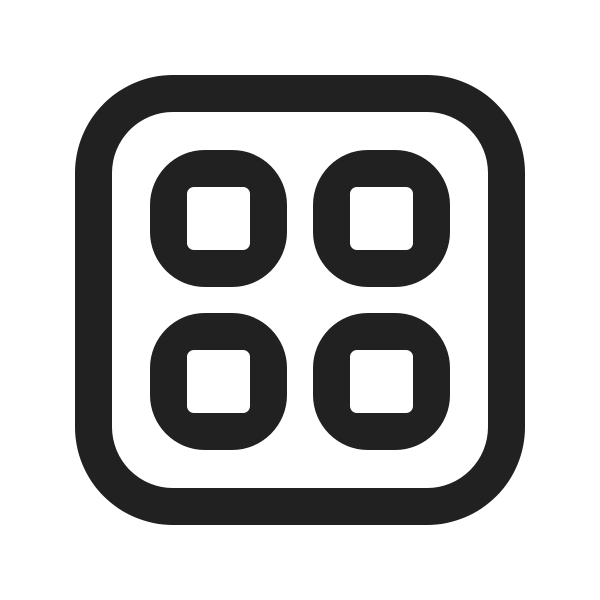 This screenshot has width=600, height=600. Describe the element at coordinates (381, 381) in the screenshot. I see `tile-bottom-right-icon` at that location.